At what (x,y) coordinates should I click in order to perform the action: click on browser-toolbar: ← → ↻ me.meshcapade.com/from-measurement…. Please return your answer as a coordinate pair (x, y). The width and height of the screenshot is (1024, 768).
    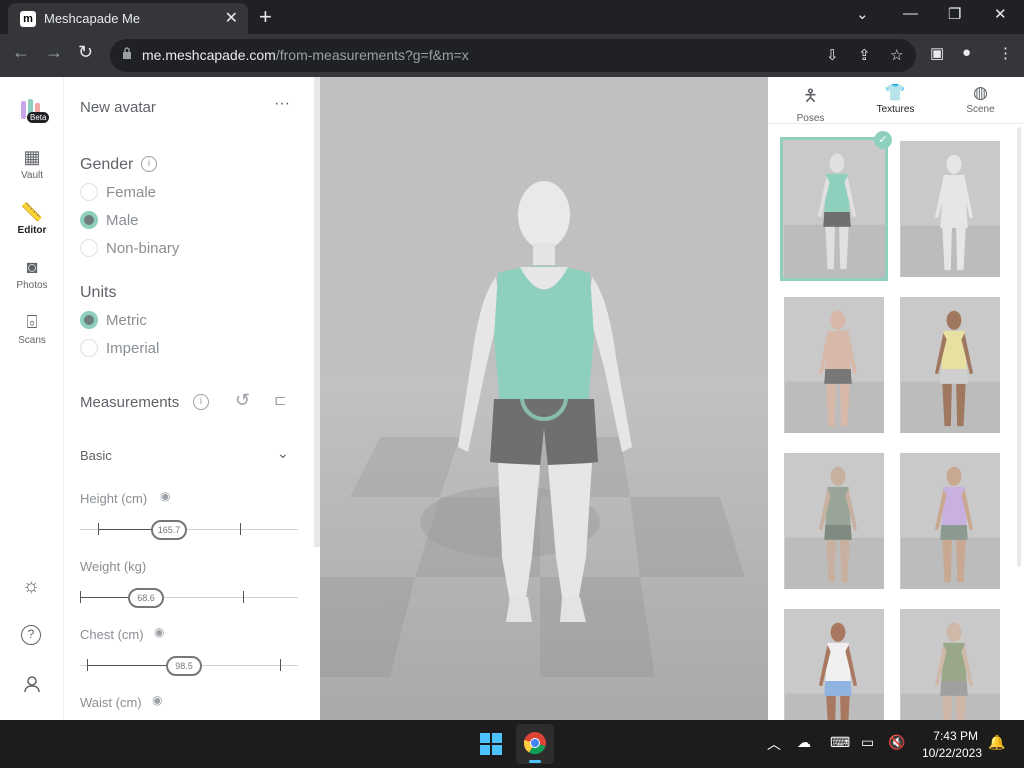
    Looking at the image, I should click on (512, 55).